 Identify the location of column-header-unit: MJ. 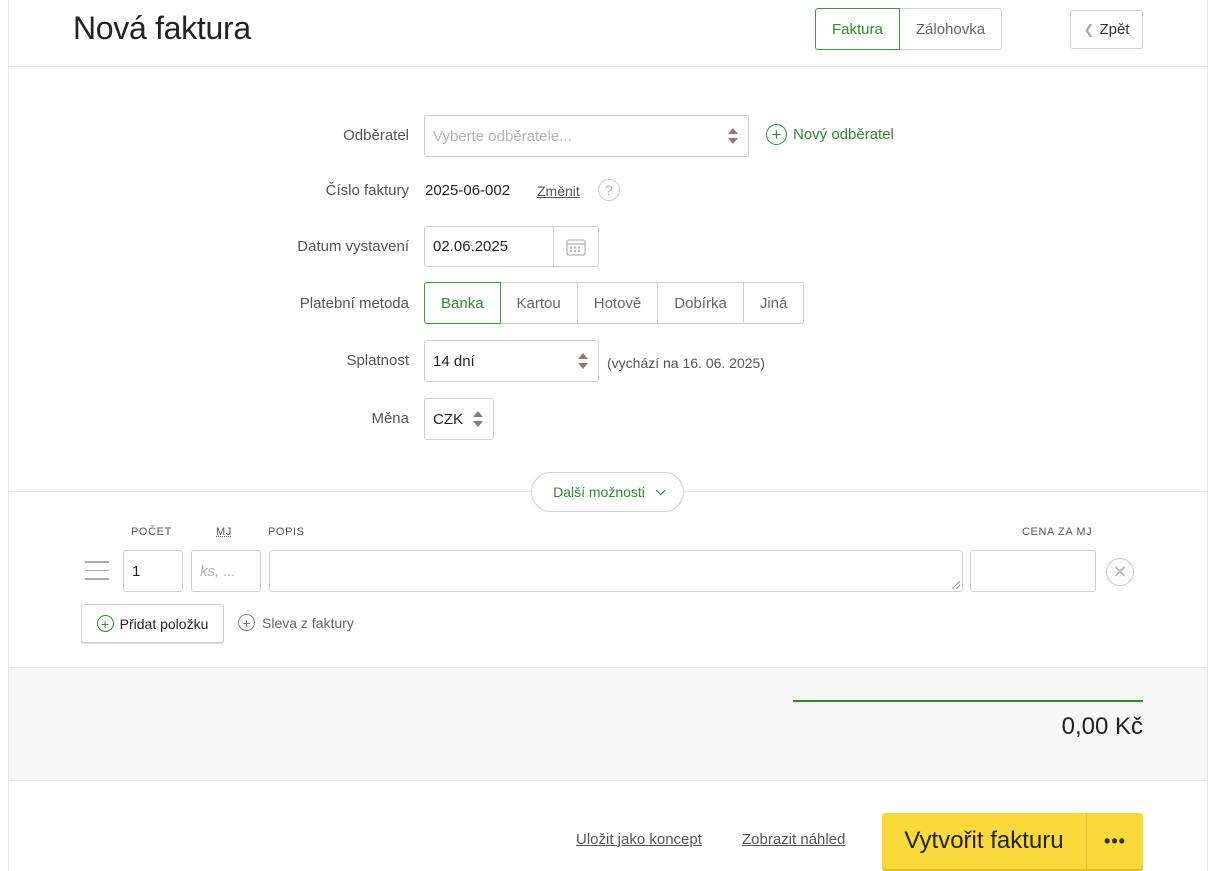
(224, 532).